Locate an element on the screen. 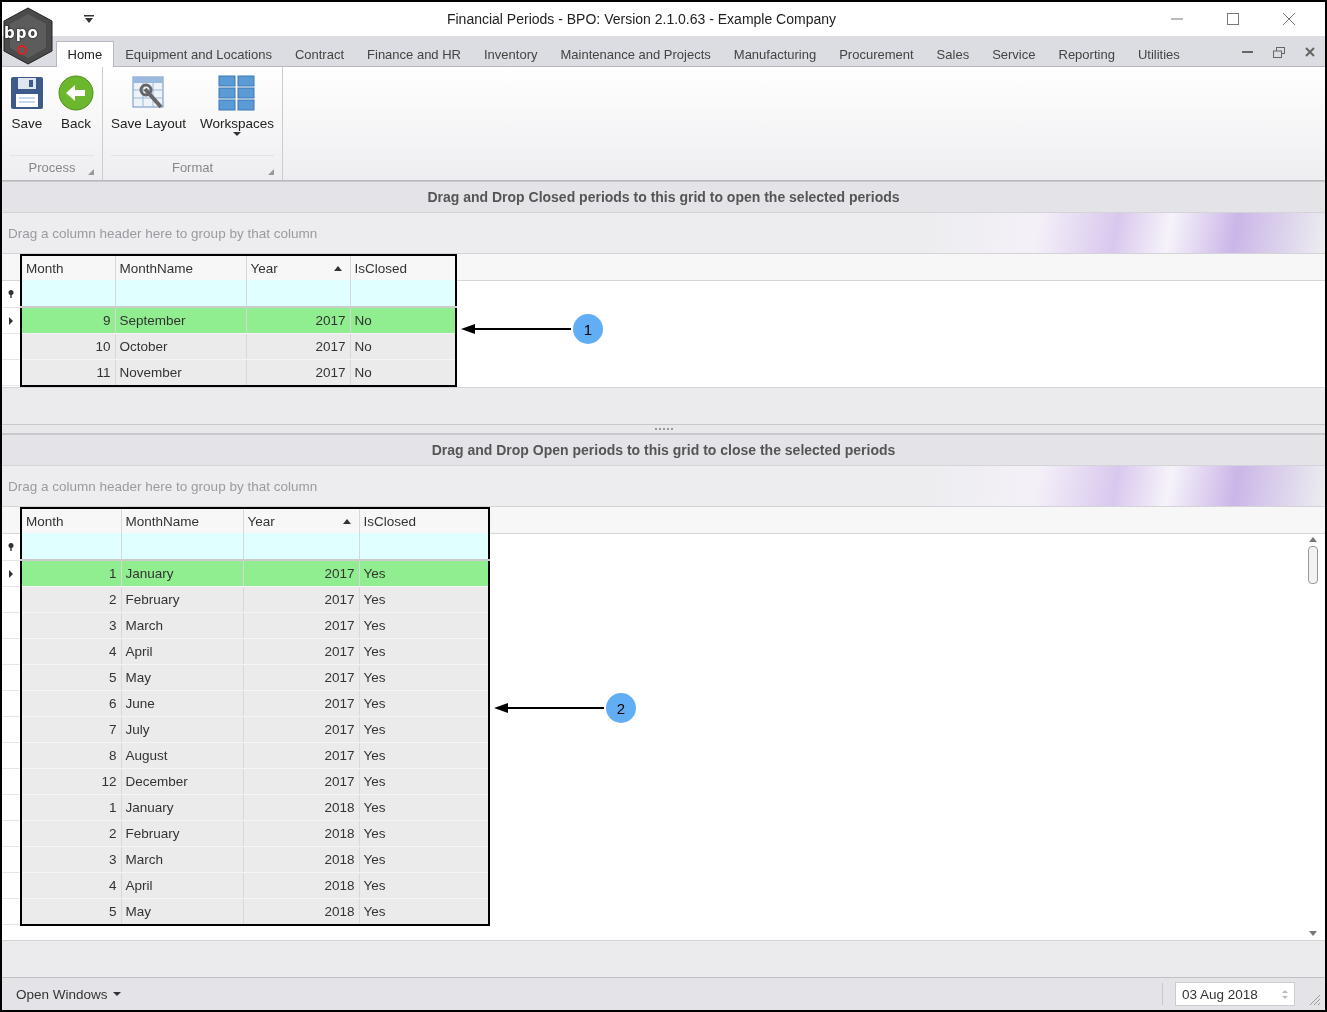  table-cell: 7 is located at coordinates (71, 729).